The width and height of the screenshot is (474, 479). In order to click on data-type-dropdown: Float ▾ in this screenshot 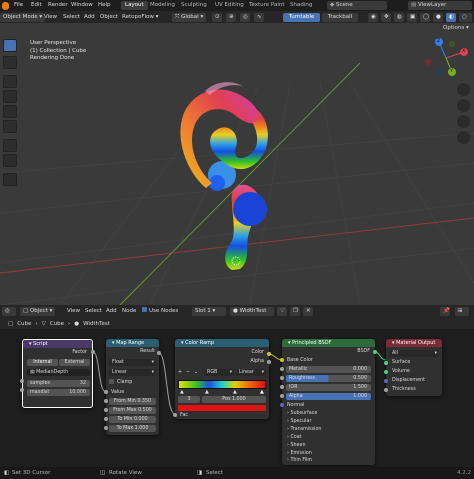, I will do `click(132, 362)`.